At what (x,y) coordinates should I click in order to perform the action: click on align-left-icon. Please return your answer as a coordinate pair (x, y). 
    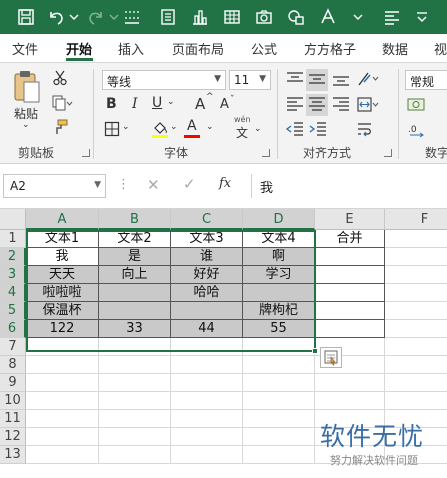
    Looking at the image, I should click on (392, 17).